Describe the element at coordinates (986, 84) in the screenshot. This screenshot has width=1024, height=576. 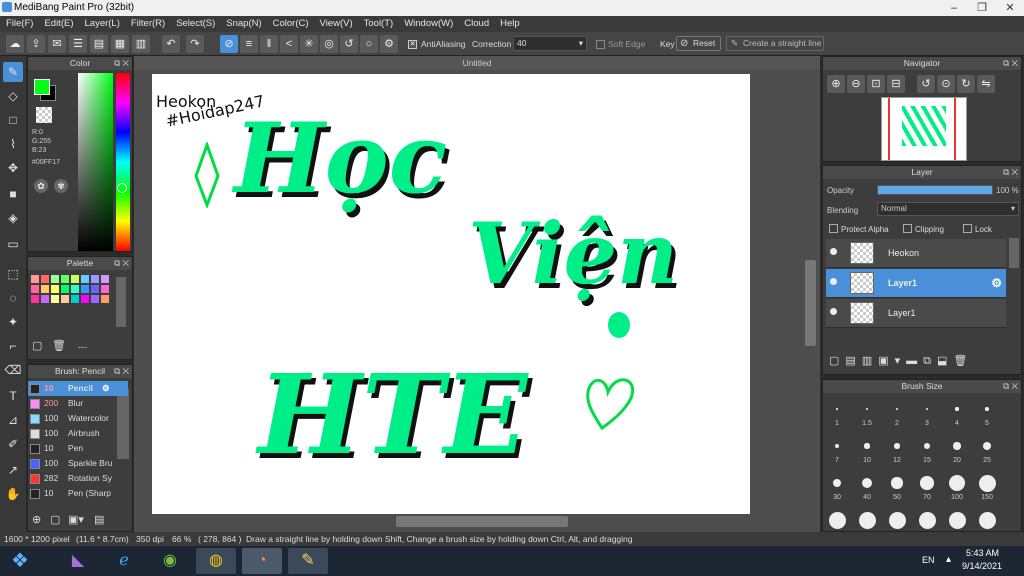
I see `flip-icon: ⇋` at that location.